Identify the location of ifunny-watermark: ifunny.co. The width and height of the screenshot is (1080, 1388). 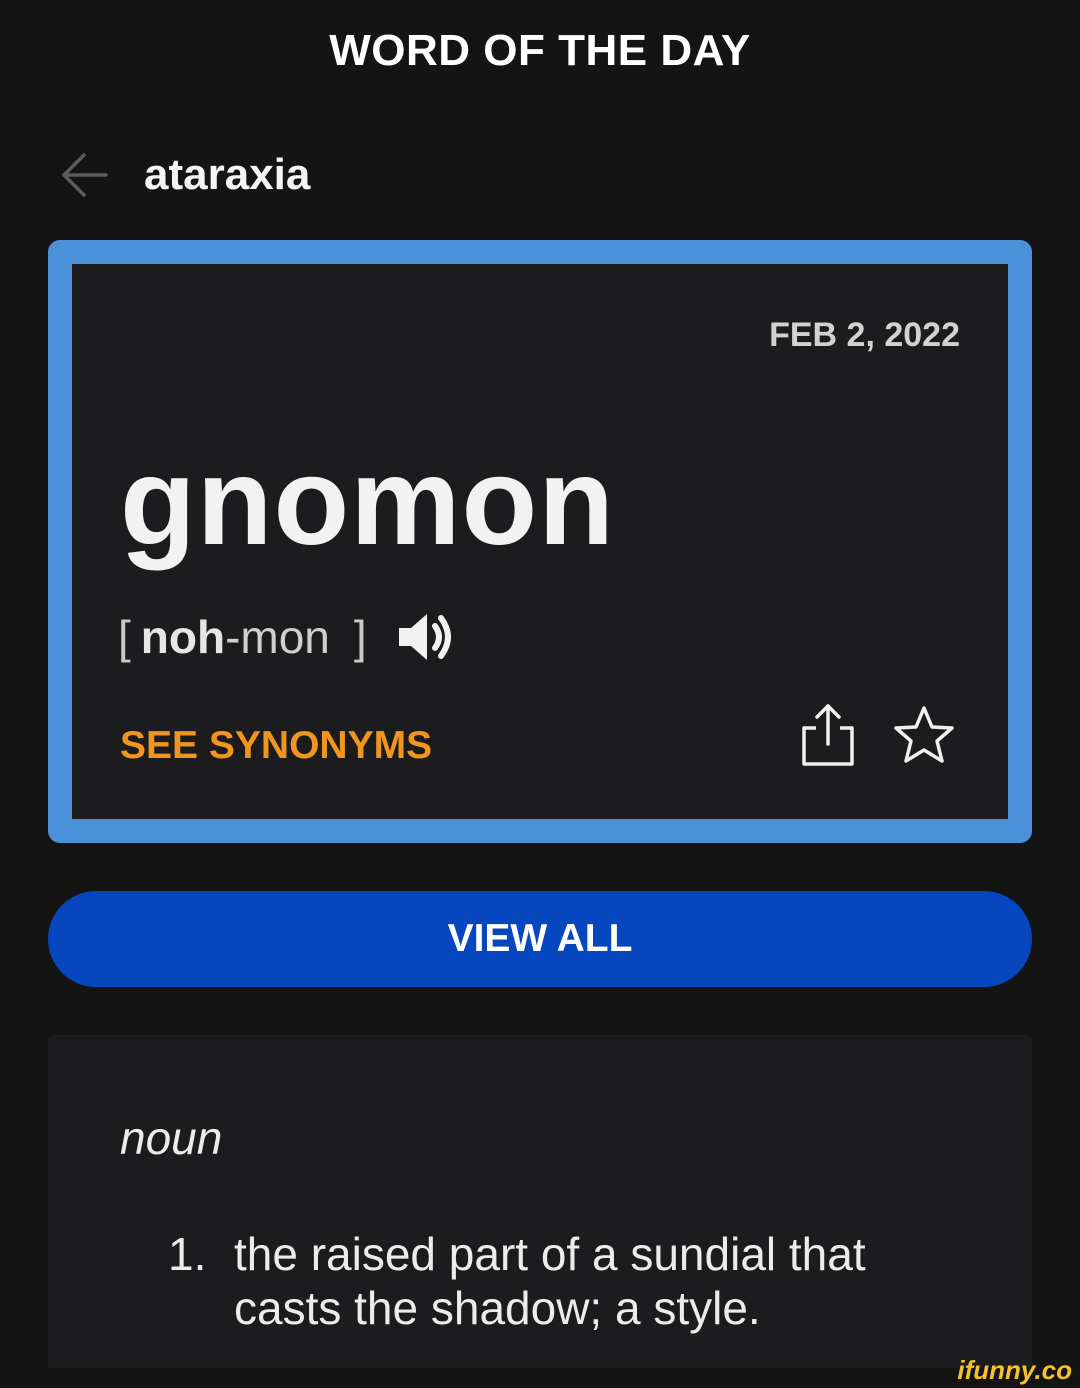
(1014, 1370).